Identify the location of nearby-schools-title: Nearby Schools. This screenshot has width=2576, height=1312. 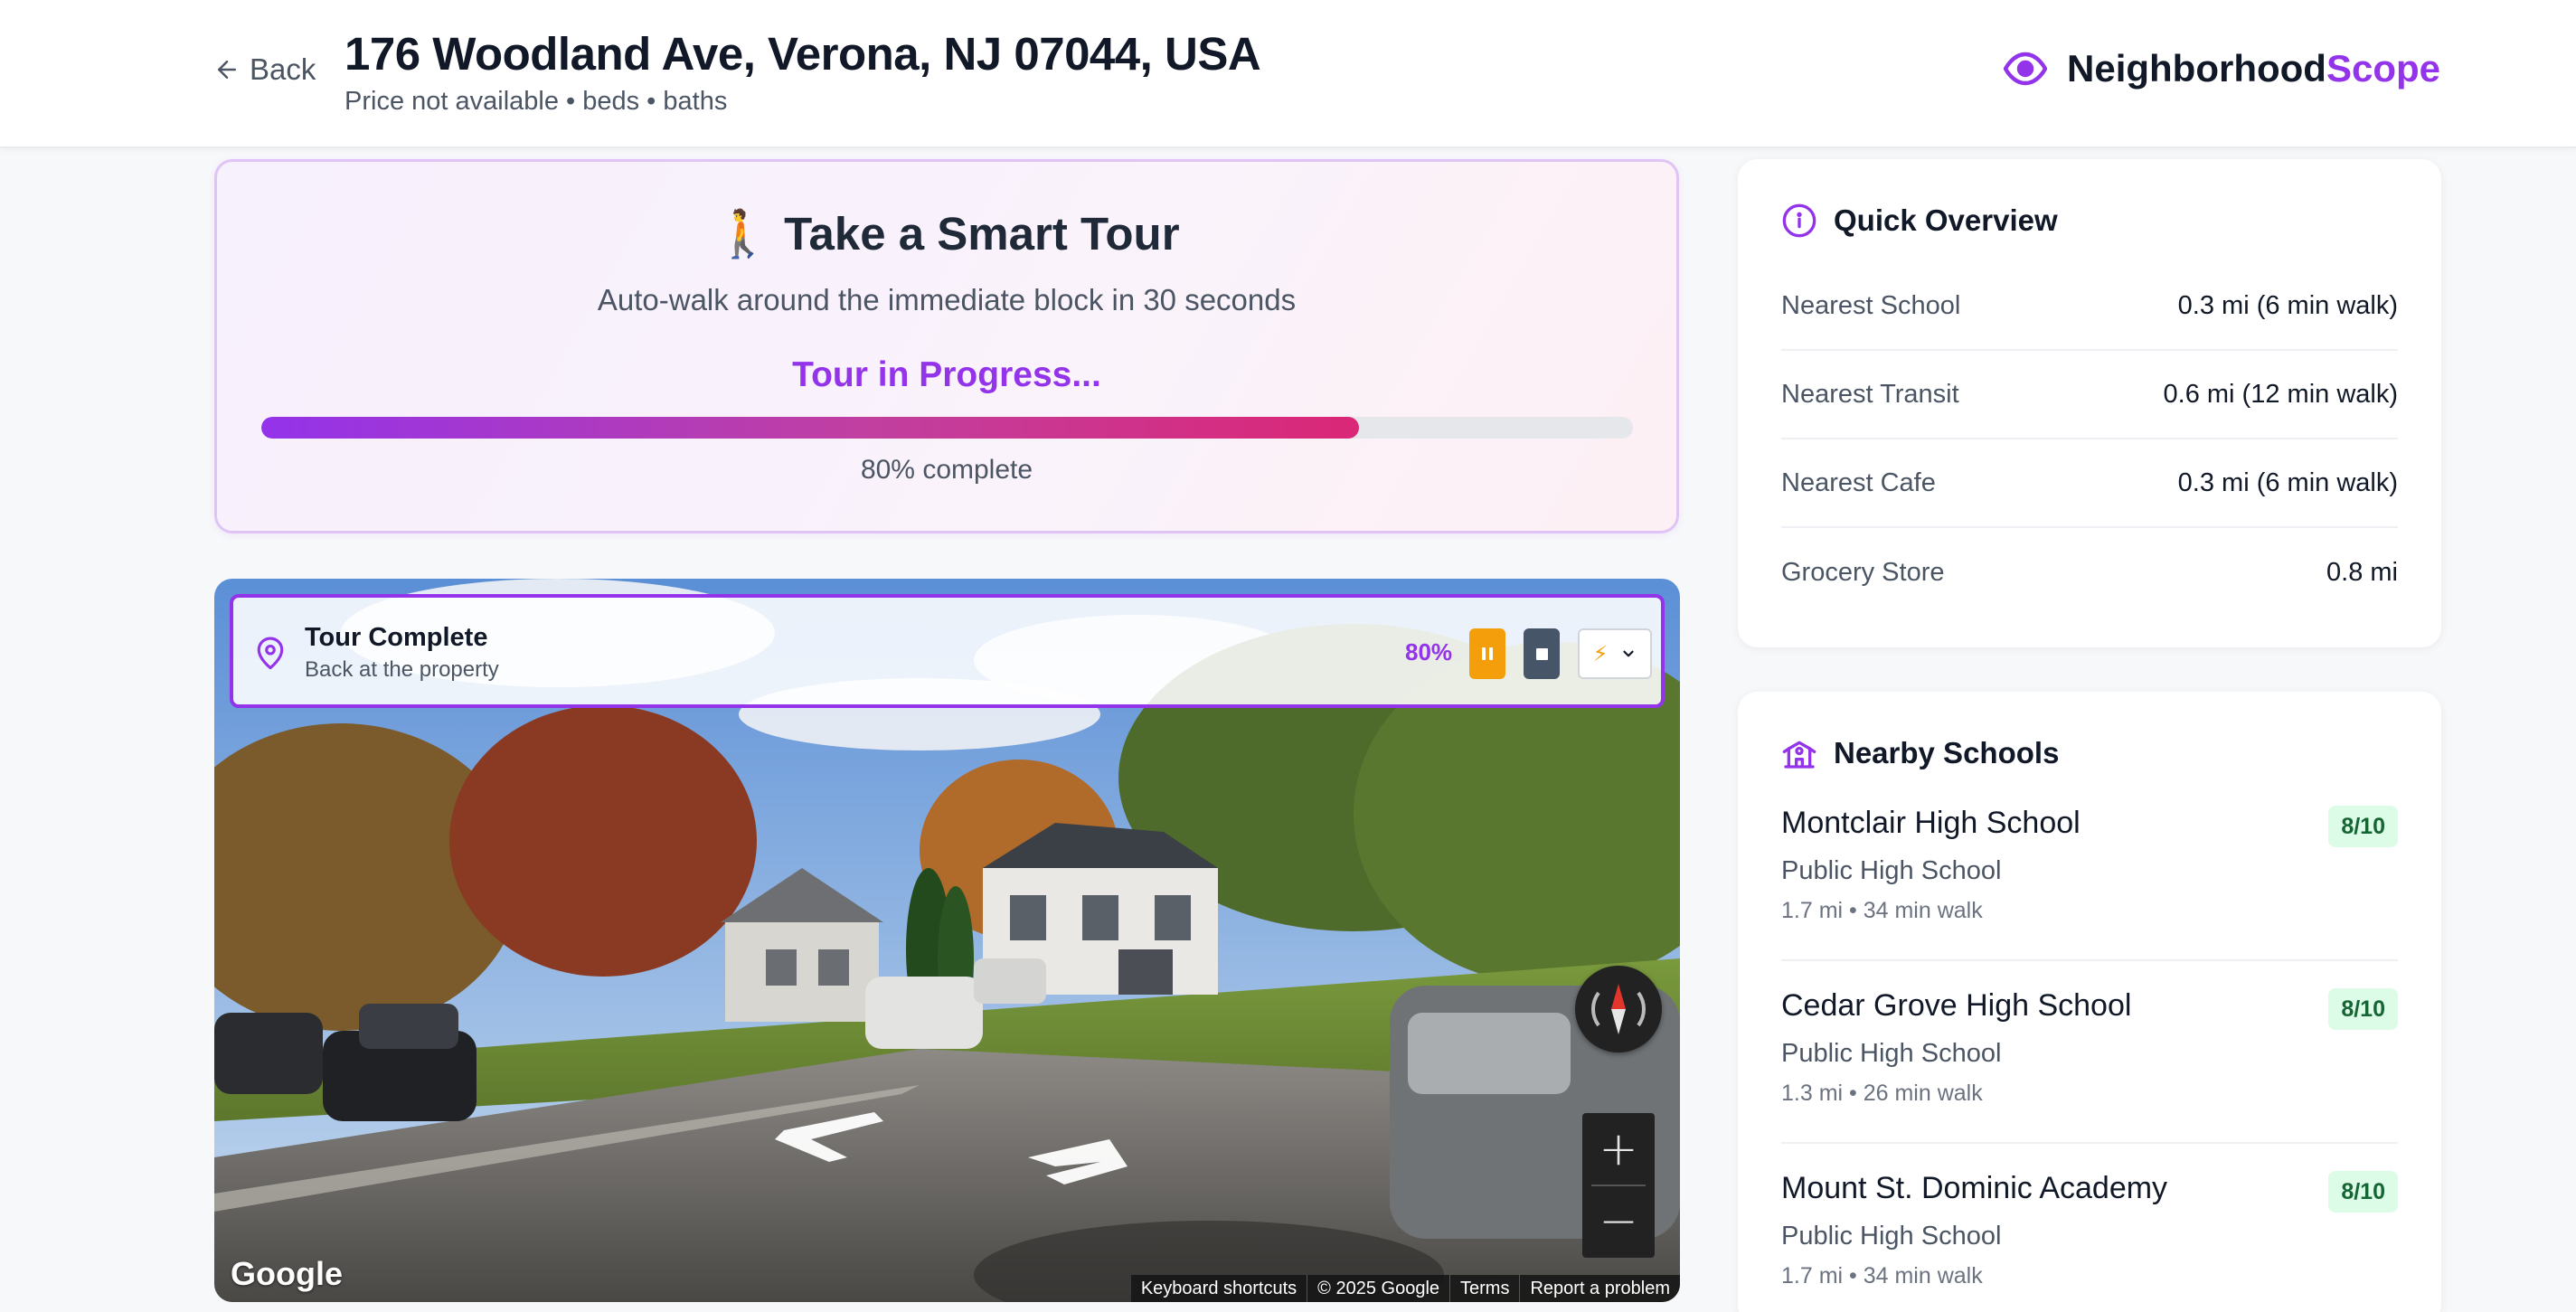
(1947, 752).